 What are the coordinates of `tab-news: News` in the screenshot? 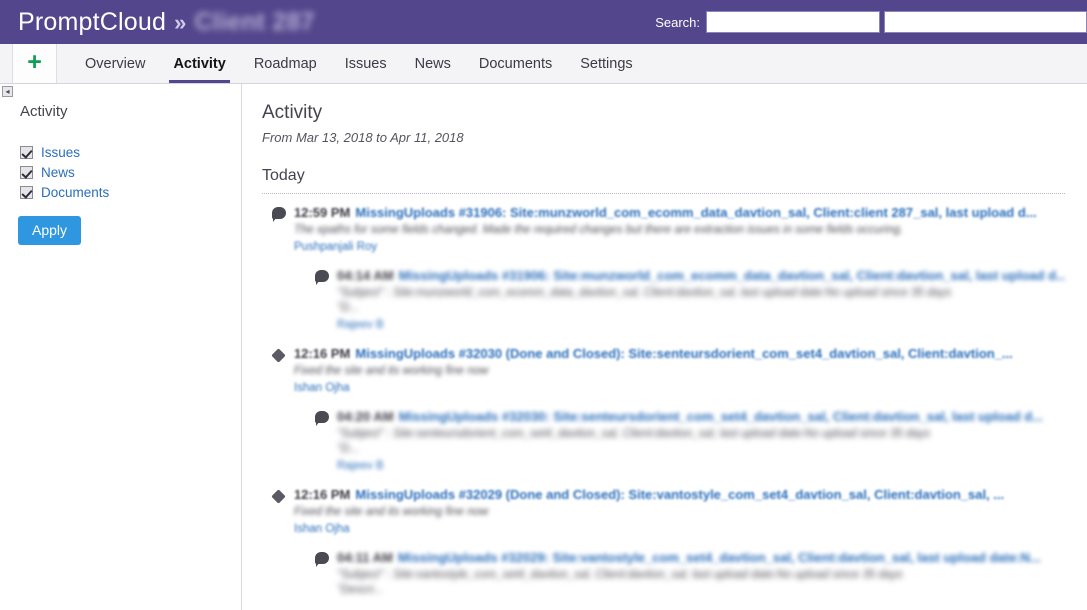 It's located at (433, 63).